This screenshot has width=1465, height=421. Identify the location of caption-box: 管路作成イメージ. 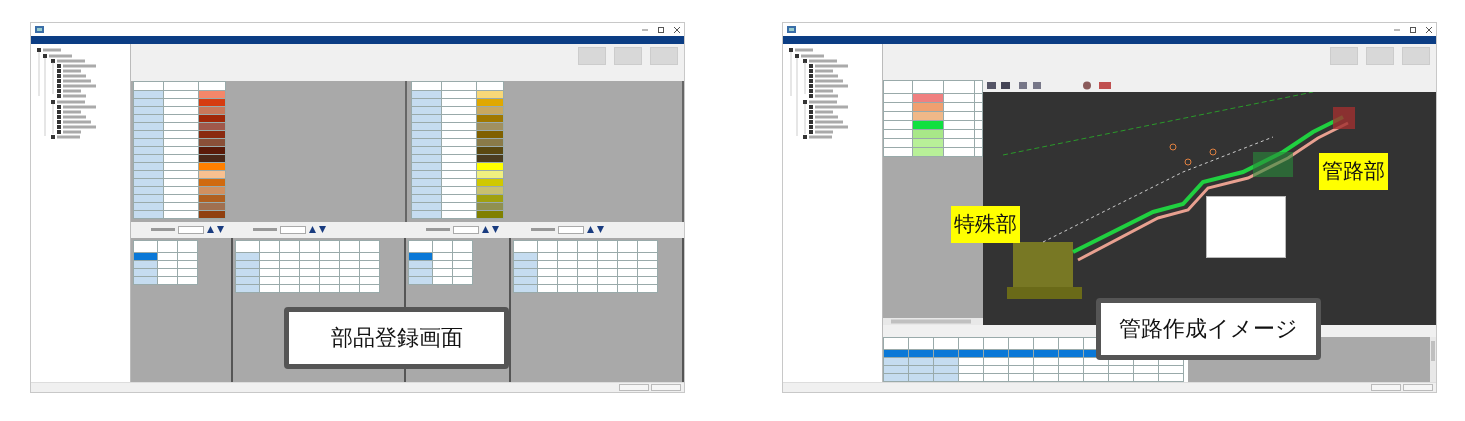
(1208, 329).